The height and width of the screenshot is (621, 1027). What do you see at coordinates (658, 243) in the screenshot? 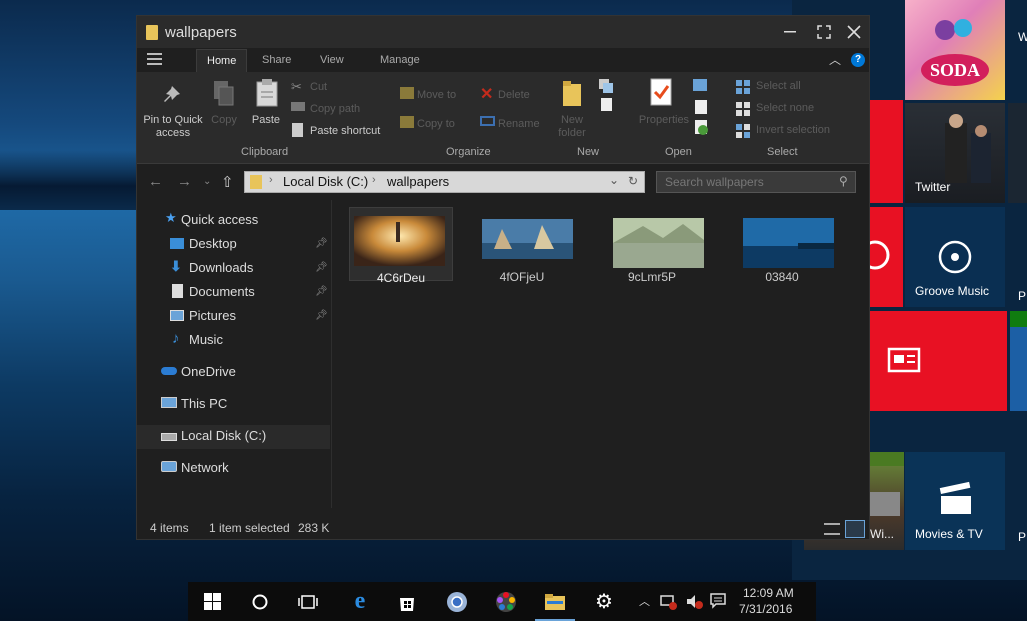
I see `thumbnail-image` at bounding box center [658, 243].